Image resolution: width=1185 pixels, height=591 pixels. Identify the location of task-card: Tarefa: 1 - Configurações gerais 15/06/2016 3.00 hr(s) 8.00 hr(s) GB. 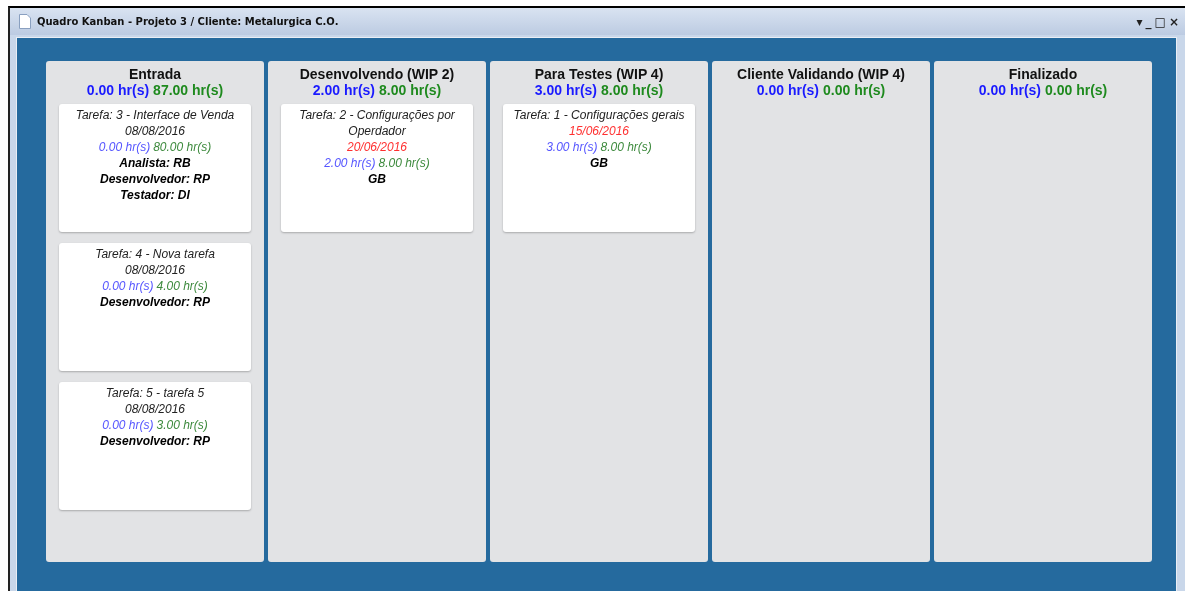
(599, 168).